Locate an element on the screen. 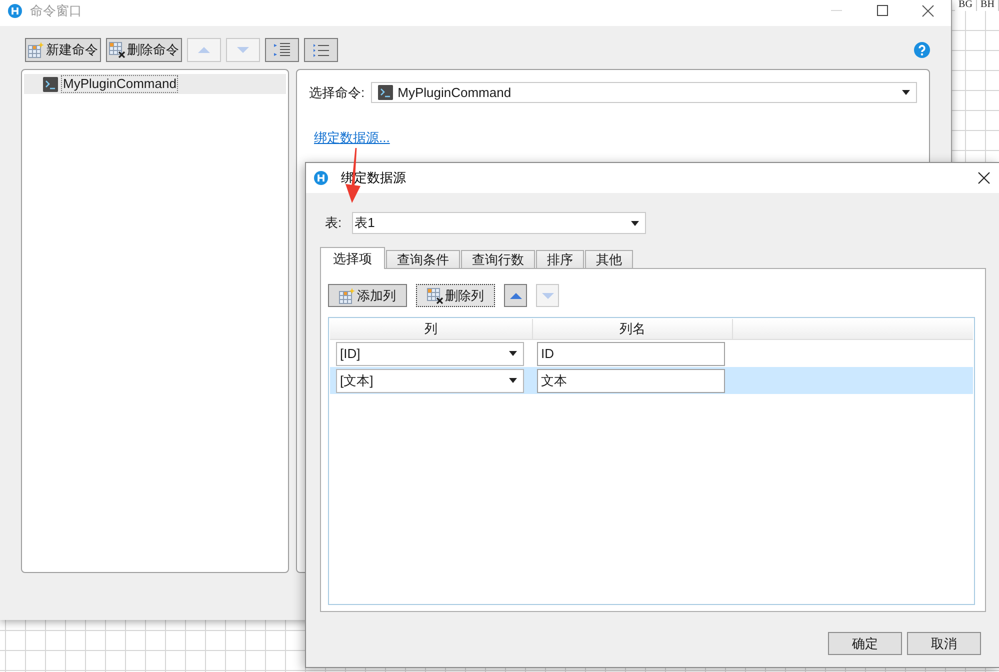 The width and height of the screenshot is (999, 672). delete-column-button: 删除列 is located at coordinates (455, 295).